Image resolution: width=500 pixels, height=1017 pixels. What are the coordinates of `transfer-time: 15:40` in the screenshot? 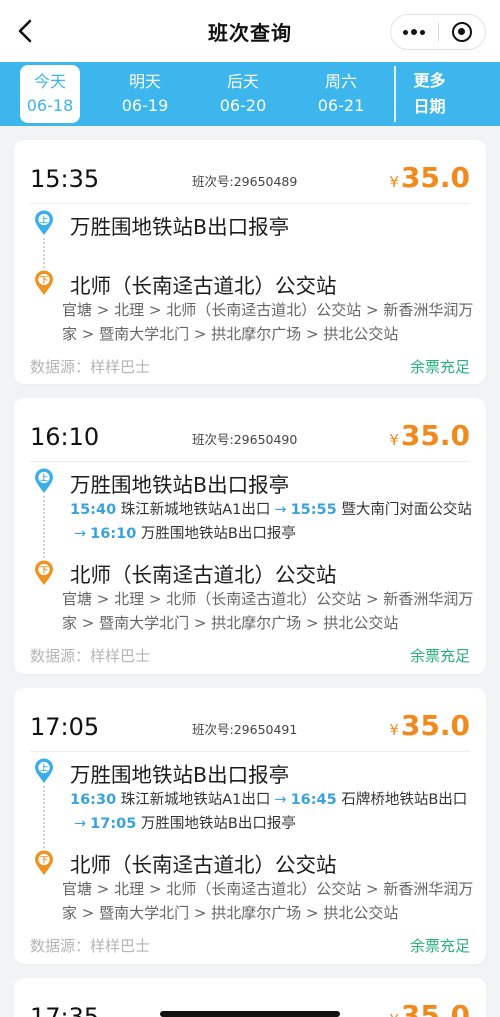 It's located at (93, 510).